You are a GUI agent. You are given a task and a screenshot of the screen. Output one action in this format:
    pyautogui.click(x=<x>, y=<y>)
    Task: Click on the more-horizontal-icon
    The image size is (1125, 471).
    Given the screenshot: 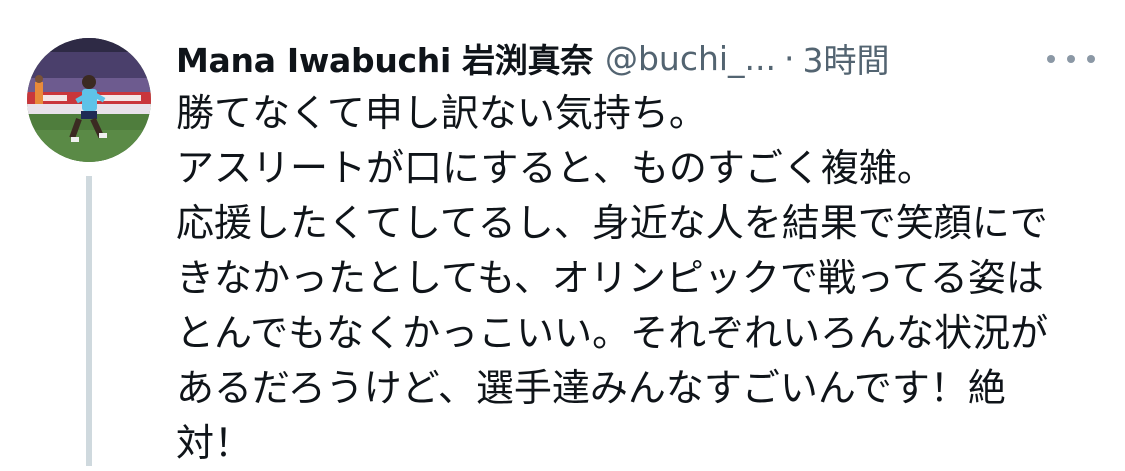 What is the action you would take?
    pyautogui.click(x=1071, y=59)
    